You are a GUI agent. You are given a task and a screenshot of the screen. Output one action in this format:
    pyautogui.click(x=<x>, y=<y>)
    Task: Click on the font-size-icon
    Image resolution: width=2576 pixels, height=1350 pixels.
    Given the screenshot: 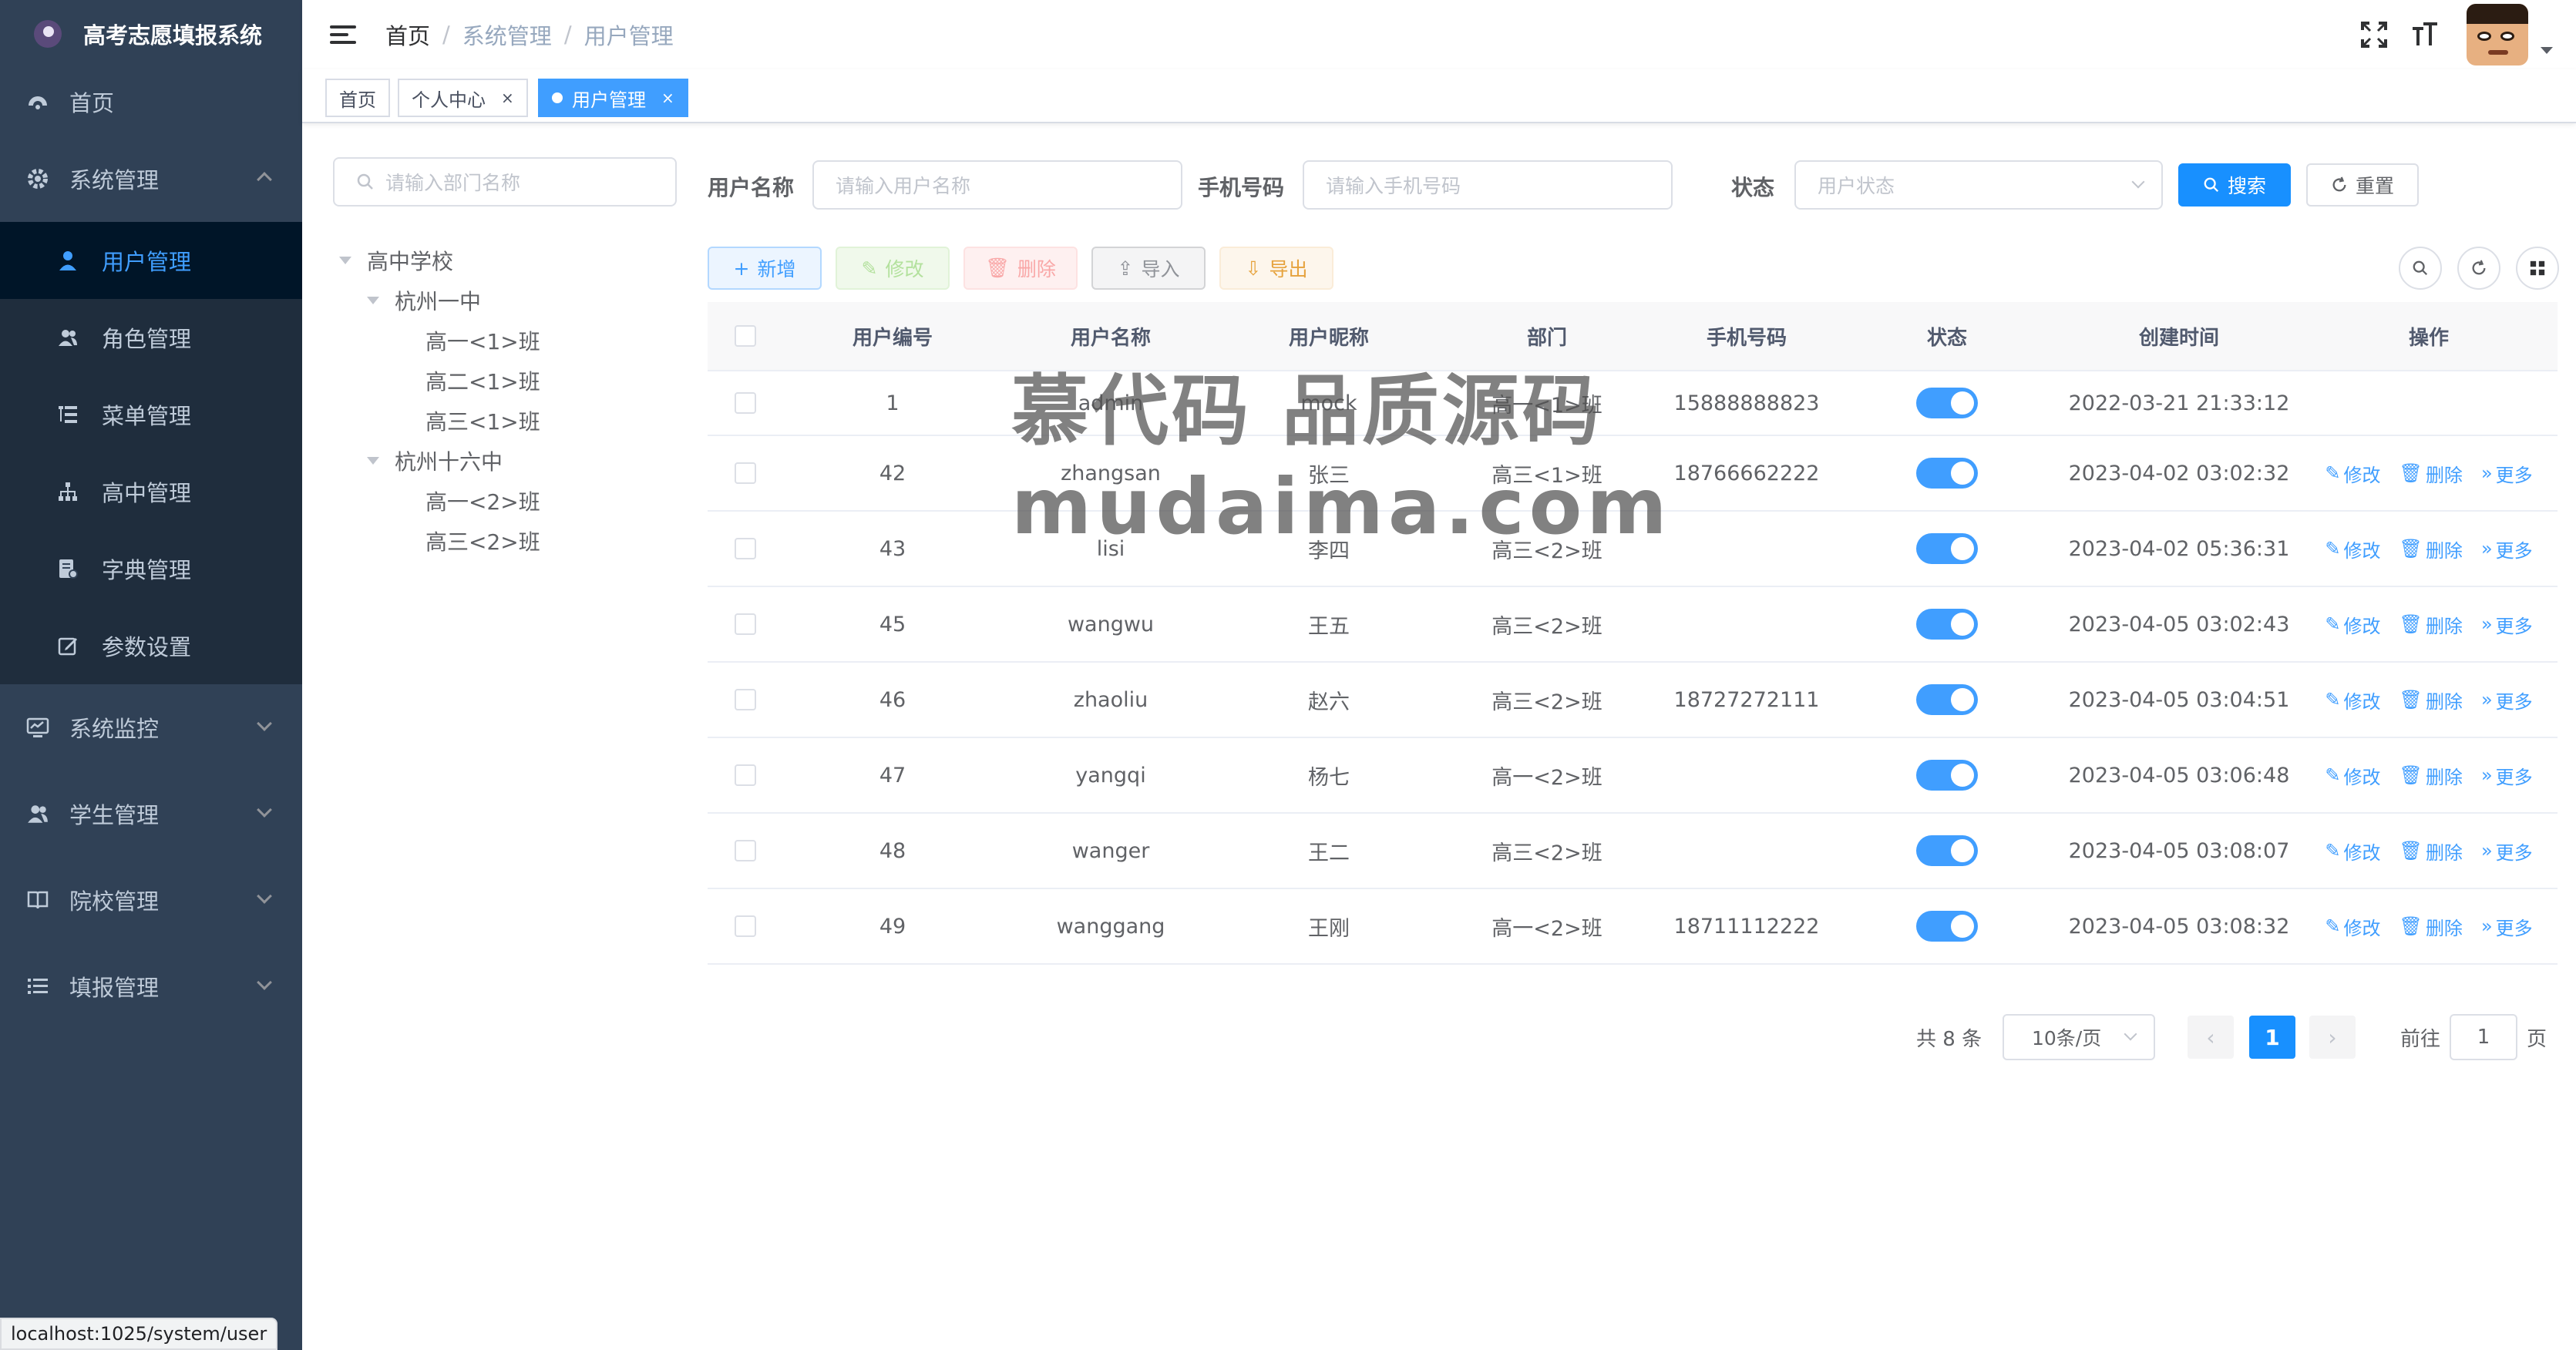 What is the action you would take?
    pyautogui.click(x=2425, y=35)
    